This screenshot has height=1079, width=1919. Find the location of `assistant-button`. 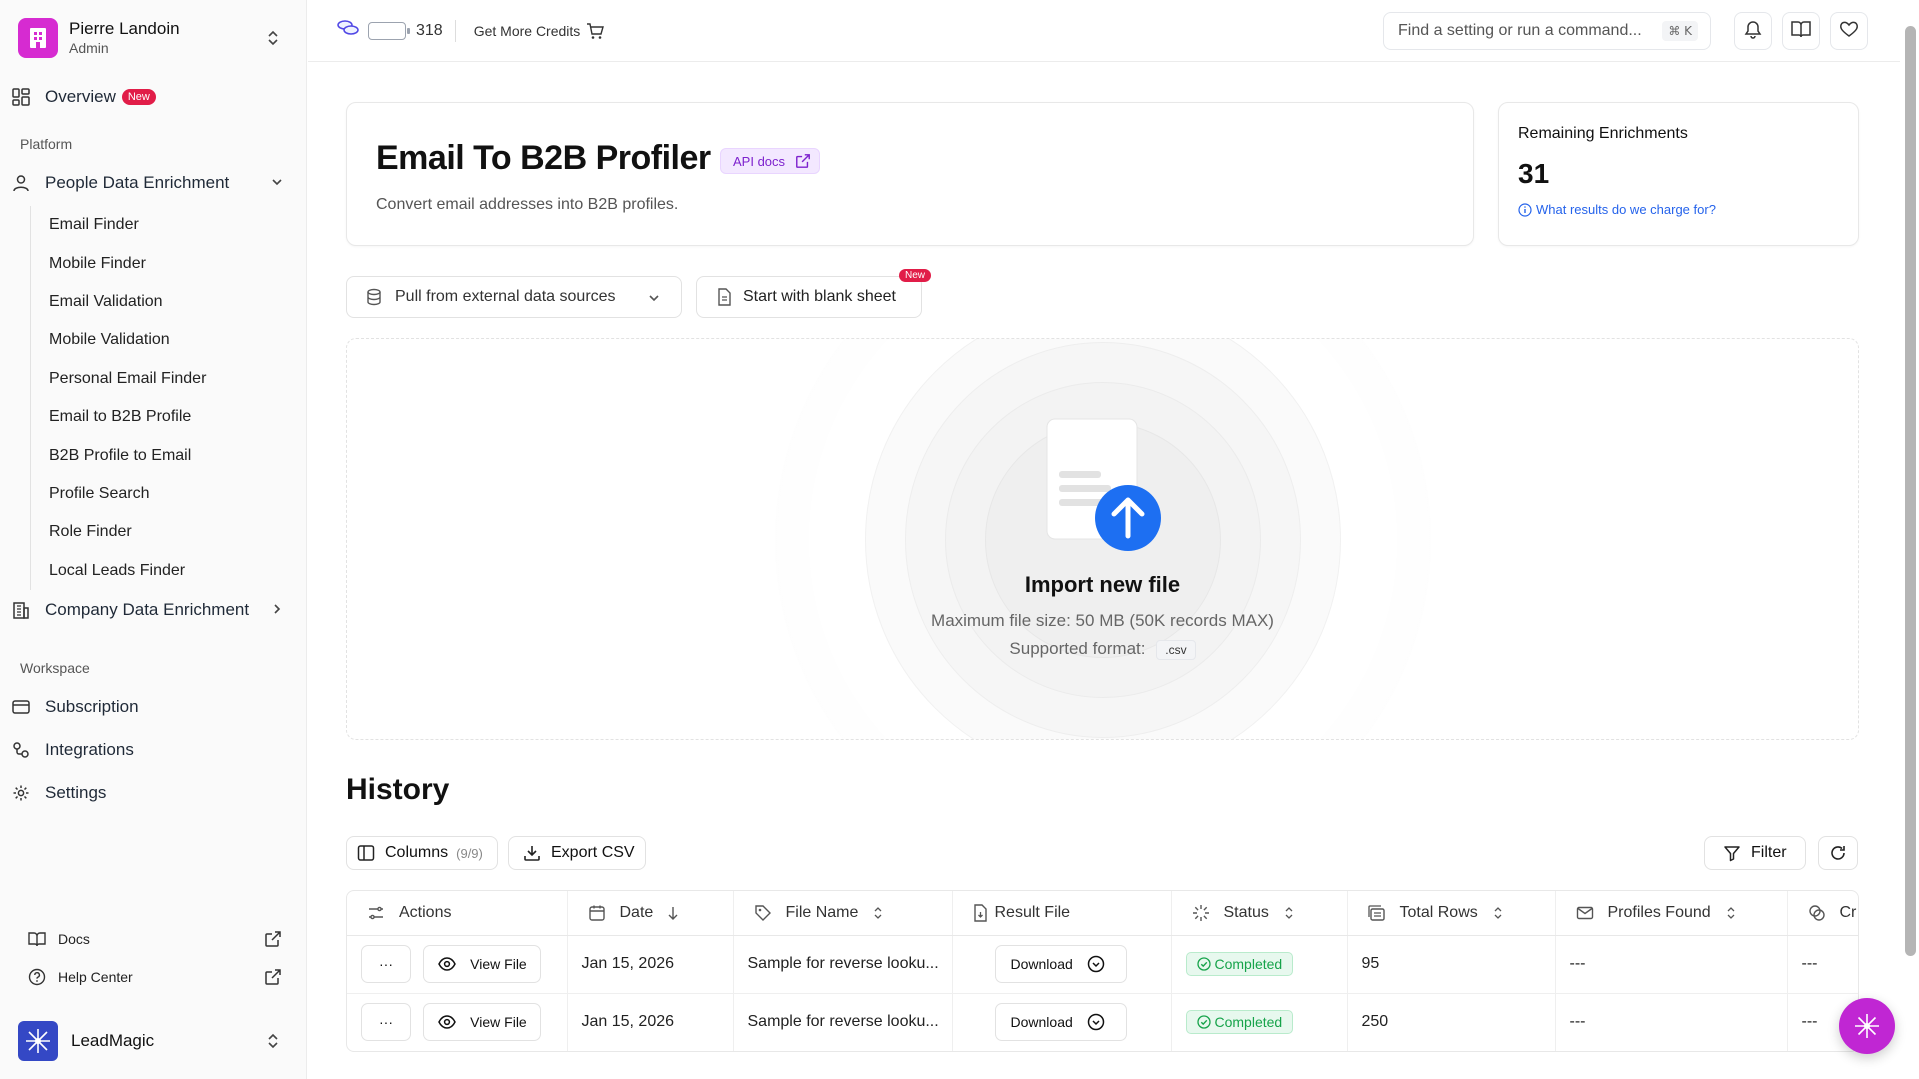

assistant-button is located at coordinates (1867, 1026).